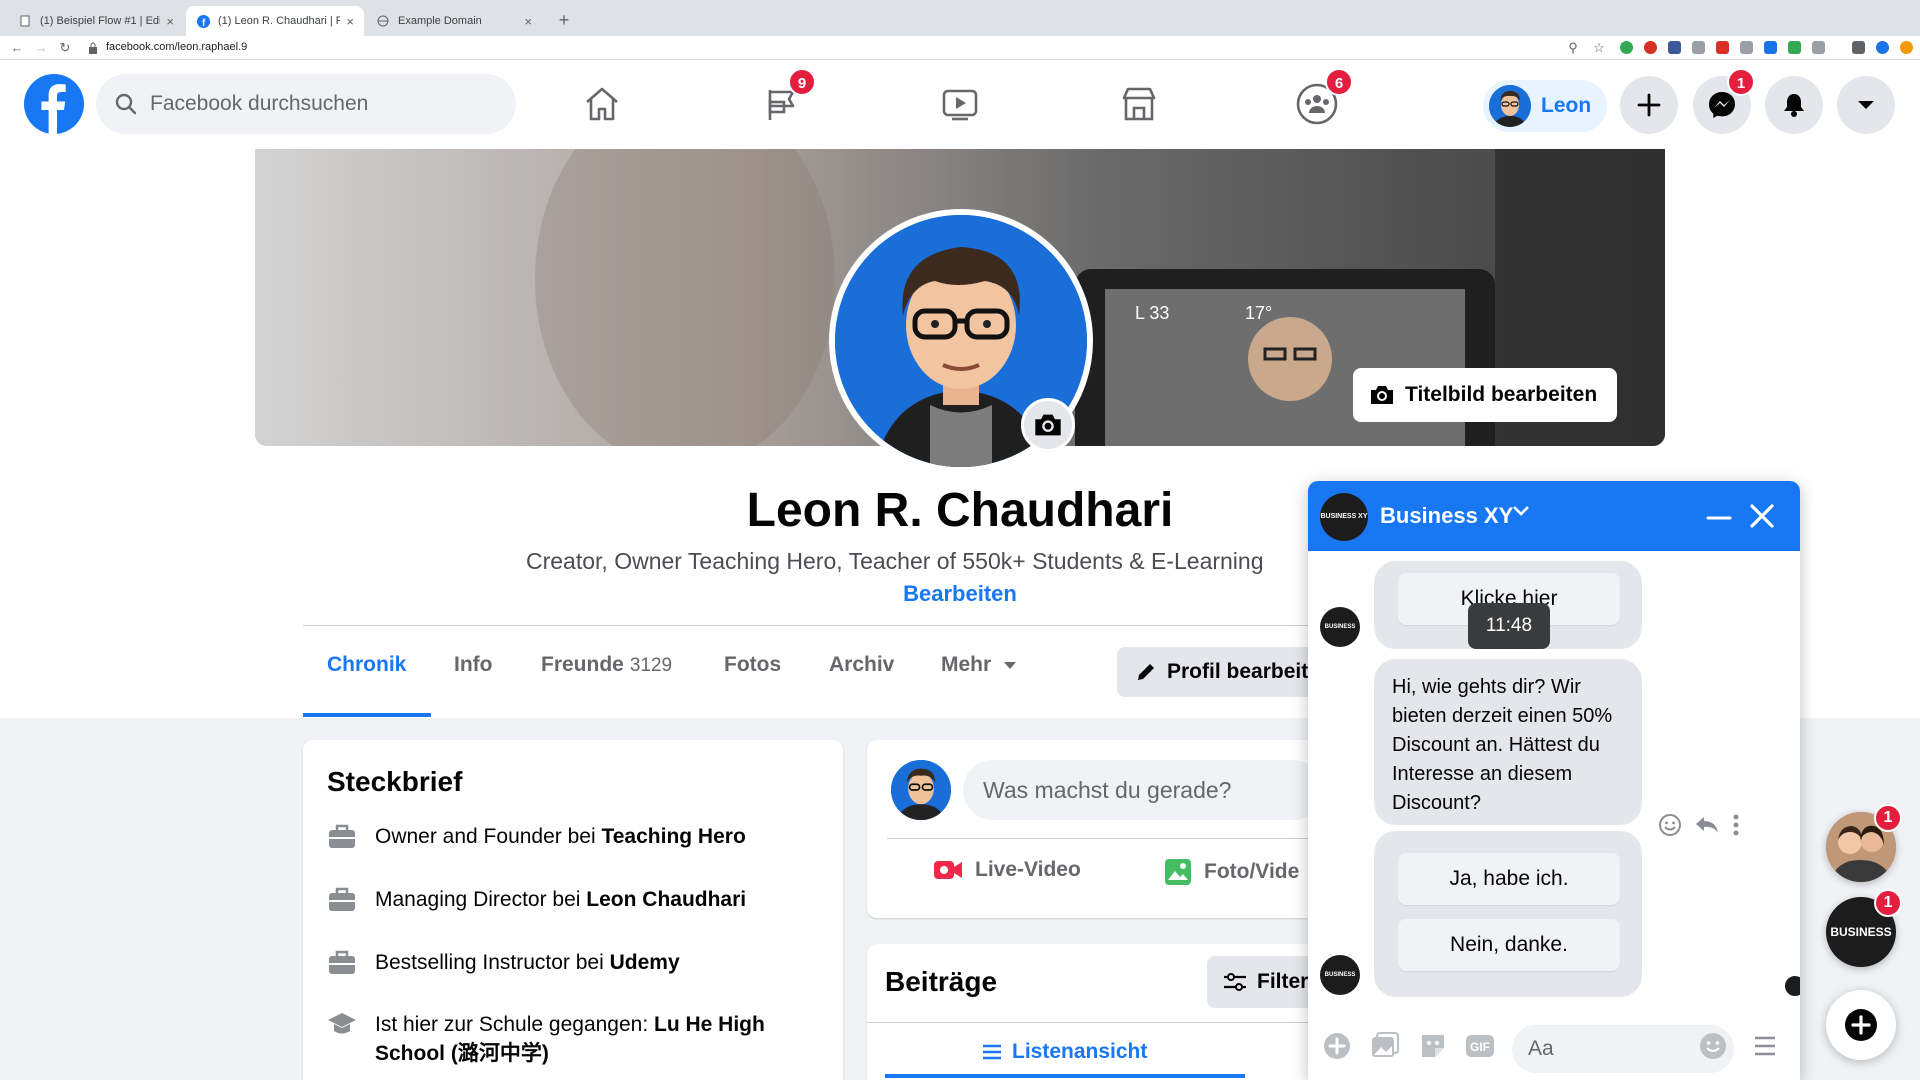  Describe the element at coordinates (1446, 516) in the screenshot. I see `chat-contact-name: Business XY` at that location.